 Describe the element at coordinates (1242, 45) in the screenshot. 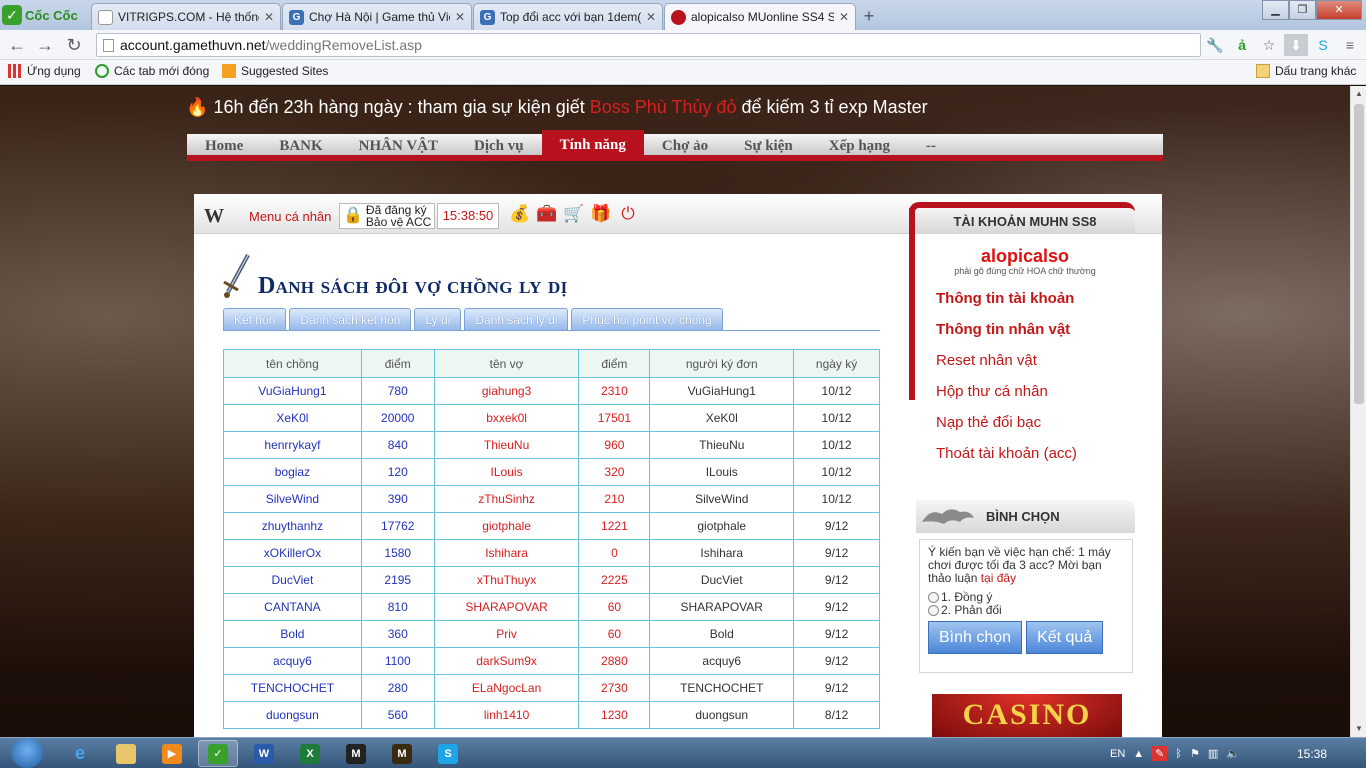

I see `vietnamese-input-icon: ả` at that location.